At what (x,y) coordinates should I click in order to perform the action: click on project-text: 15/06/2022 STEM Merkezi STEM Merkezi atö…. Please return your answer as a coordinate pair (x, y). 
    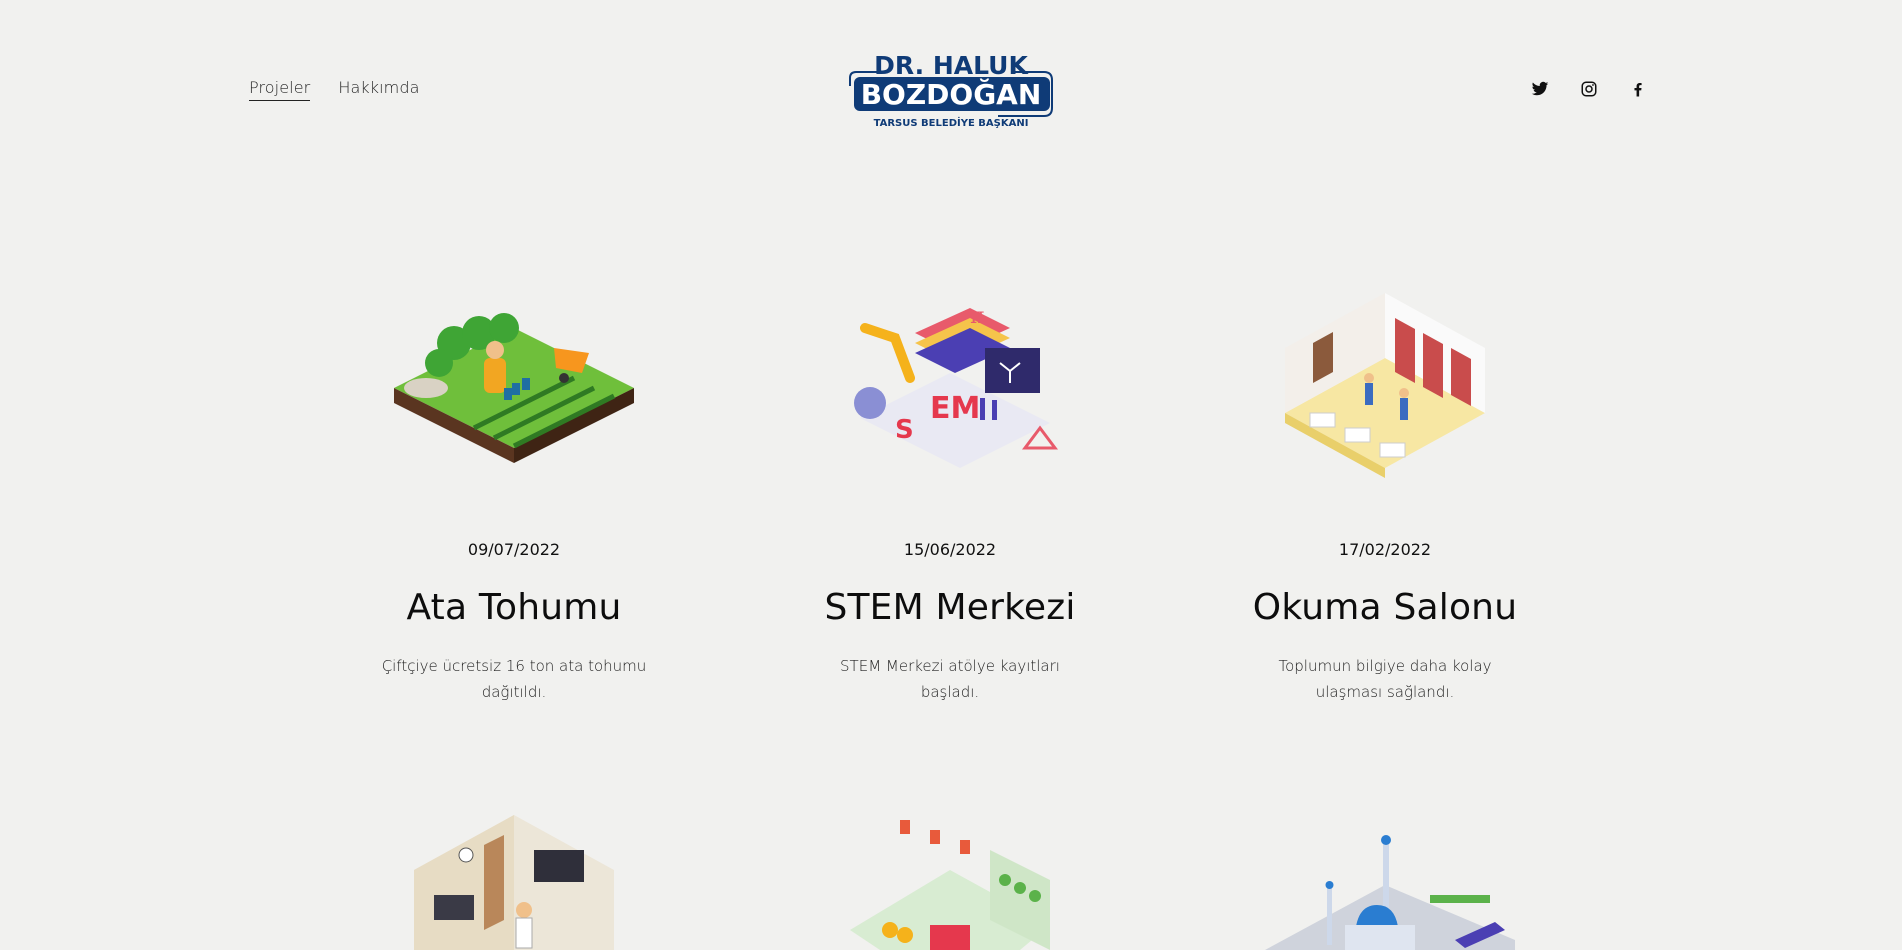
    Looking at the image, I should click on (950, 622).